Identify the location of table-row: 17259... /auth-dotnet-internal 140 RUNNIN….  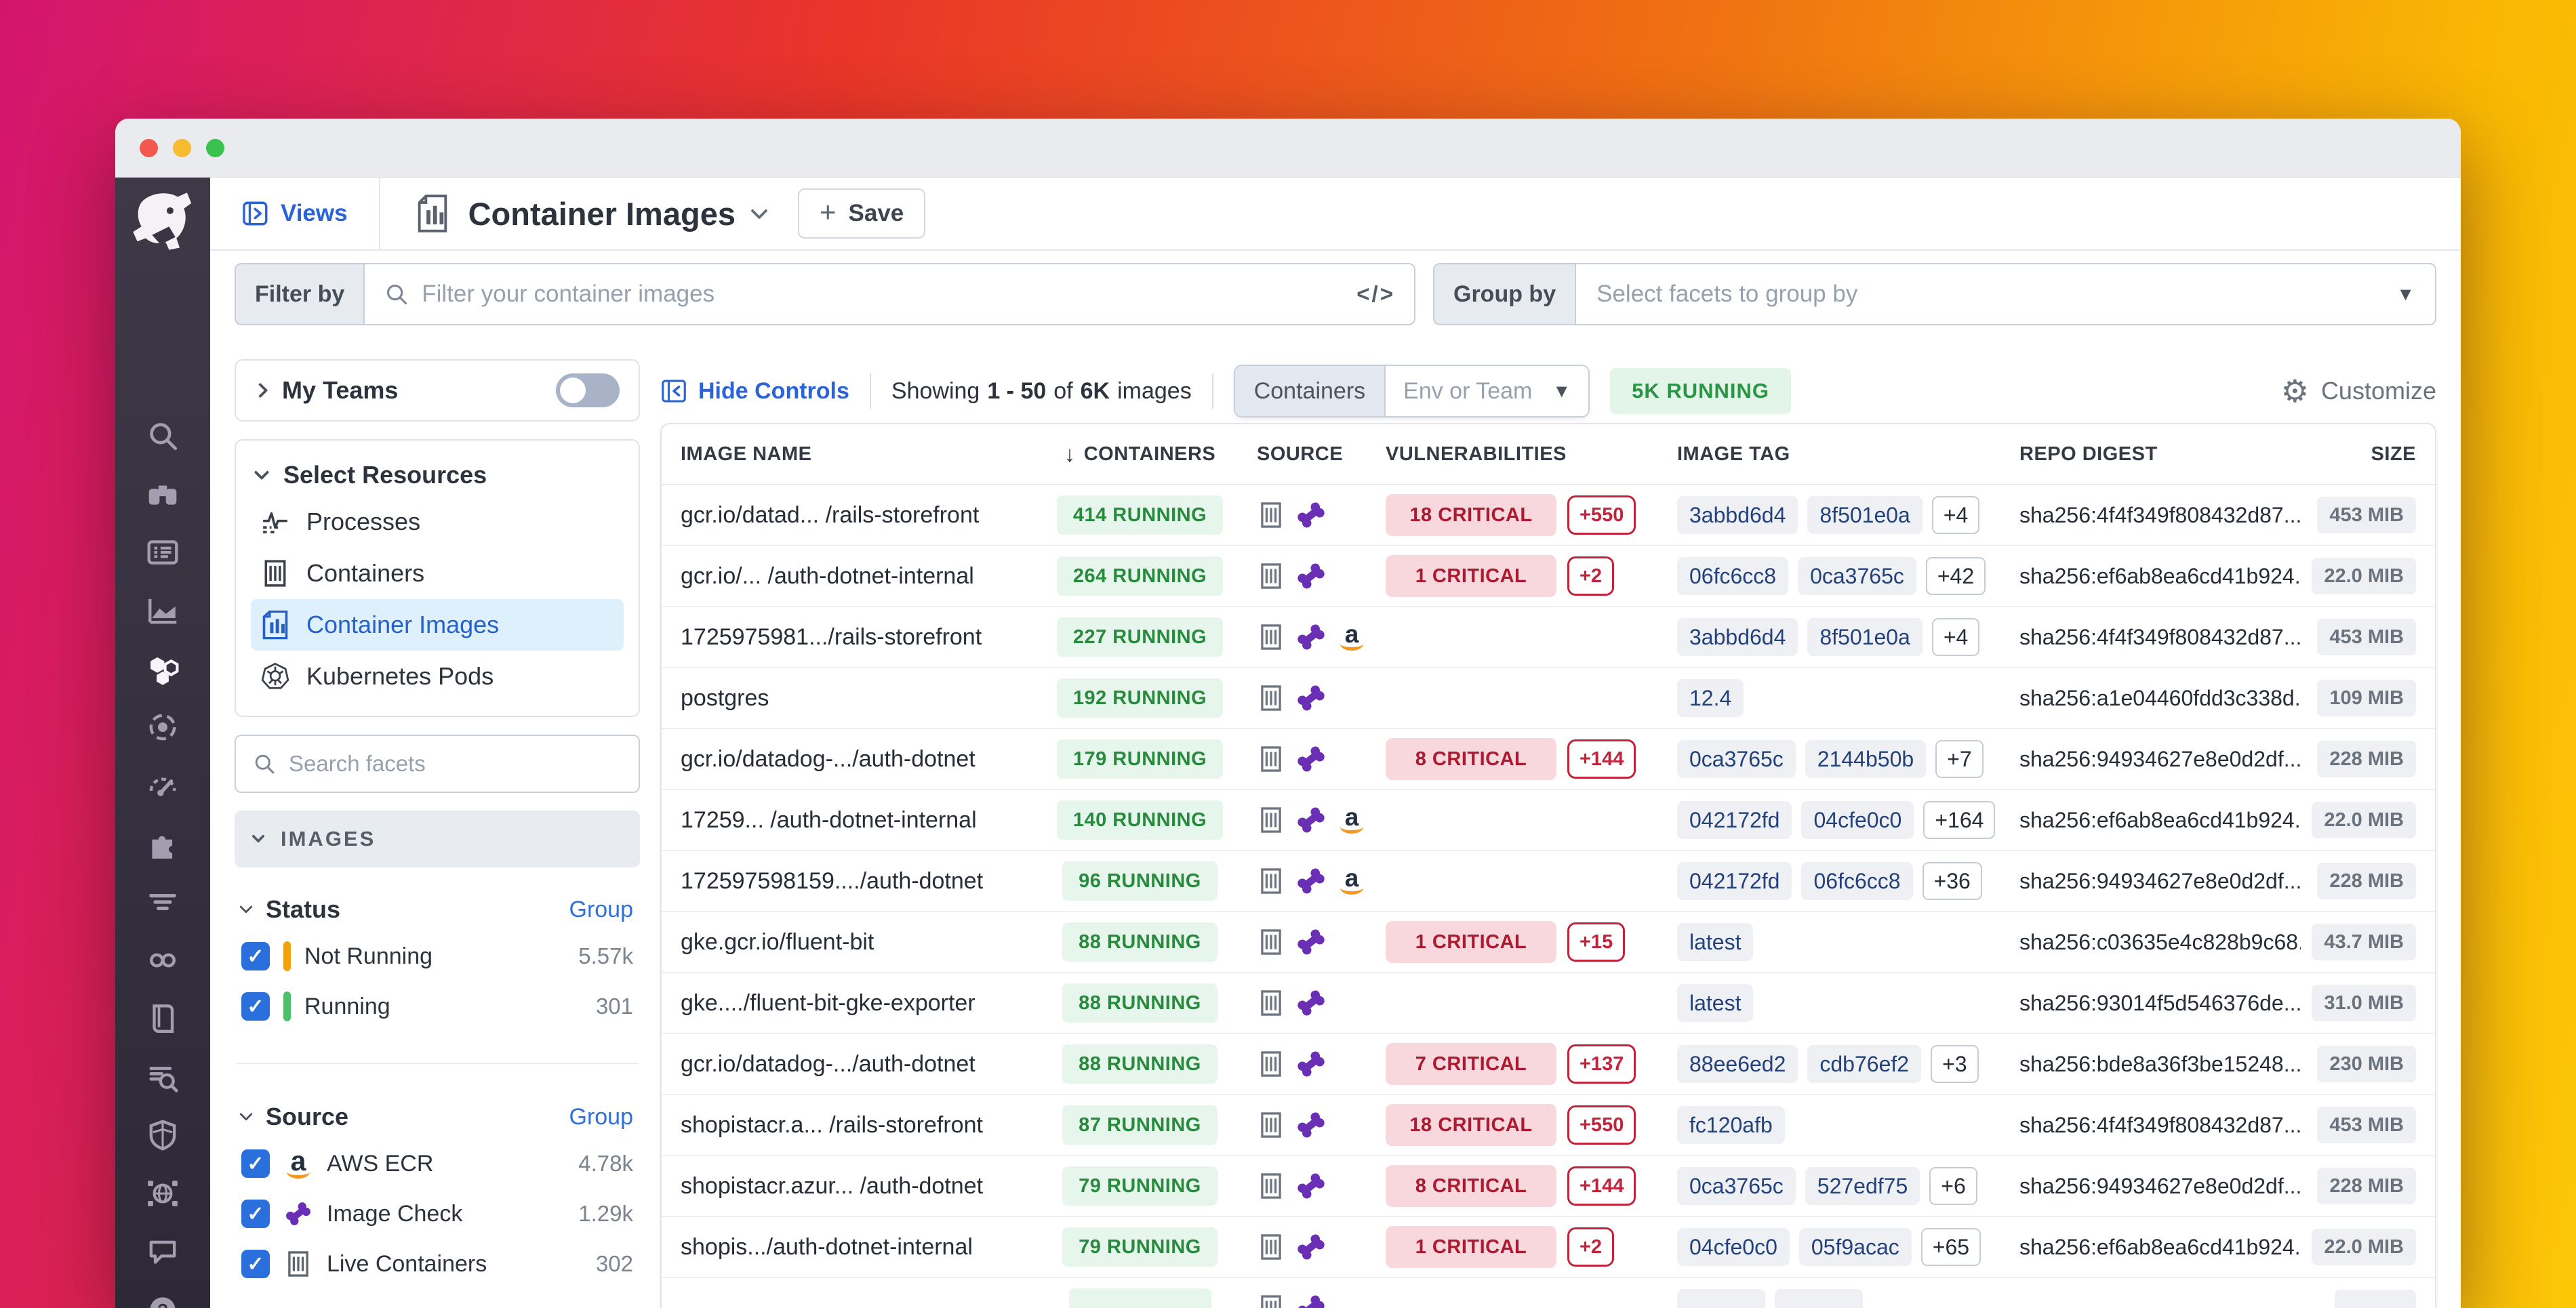
(1548, 821).